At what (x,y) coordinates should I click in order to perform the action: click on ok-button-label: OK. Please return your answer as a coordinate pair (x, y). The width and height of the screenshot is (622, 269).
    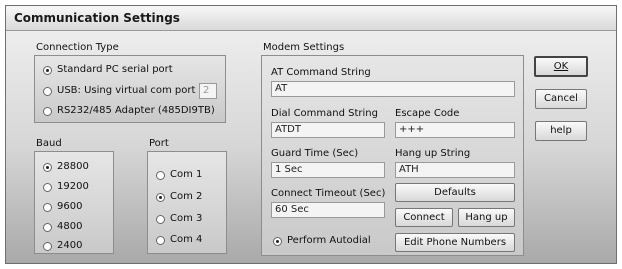
    Looking at the image, I should click on (561, 66).